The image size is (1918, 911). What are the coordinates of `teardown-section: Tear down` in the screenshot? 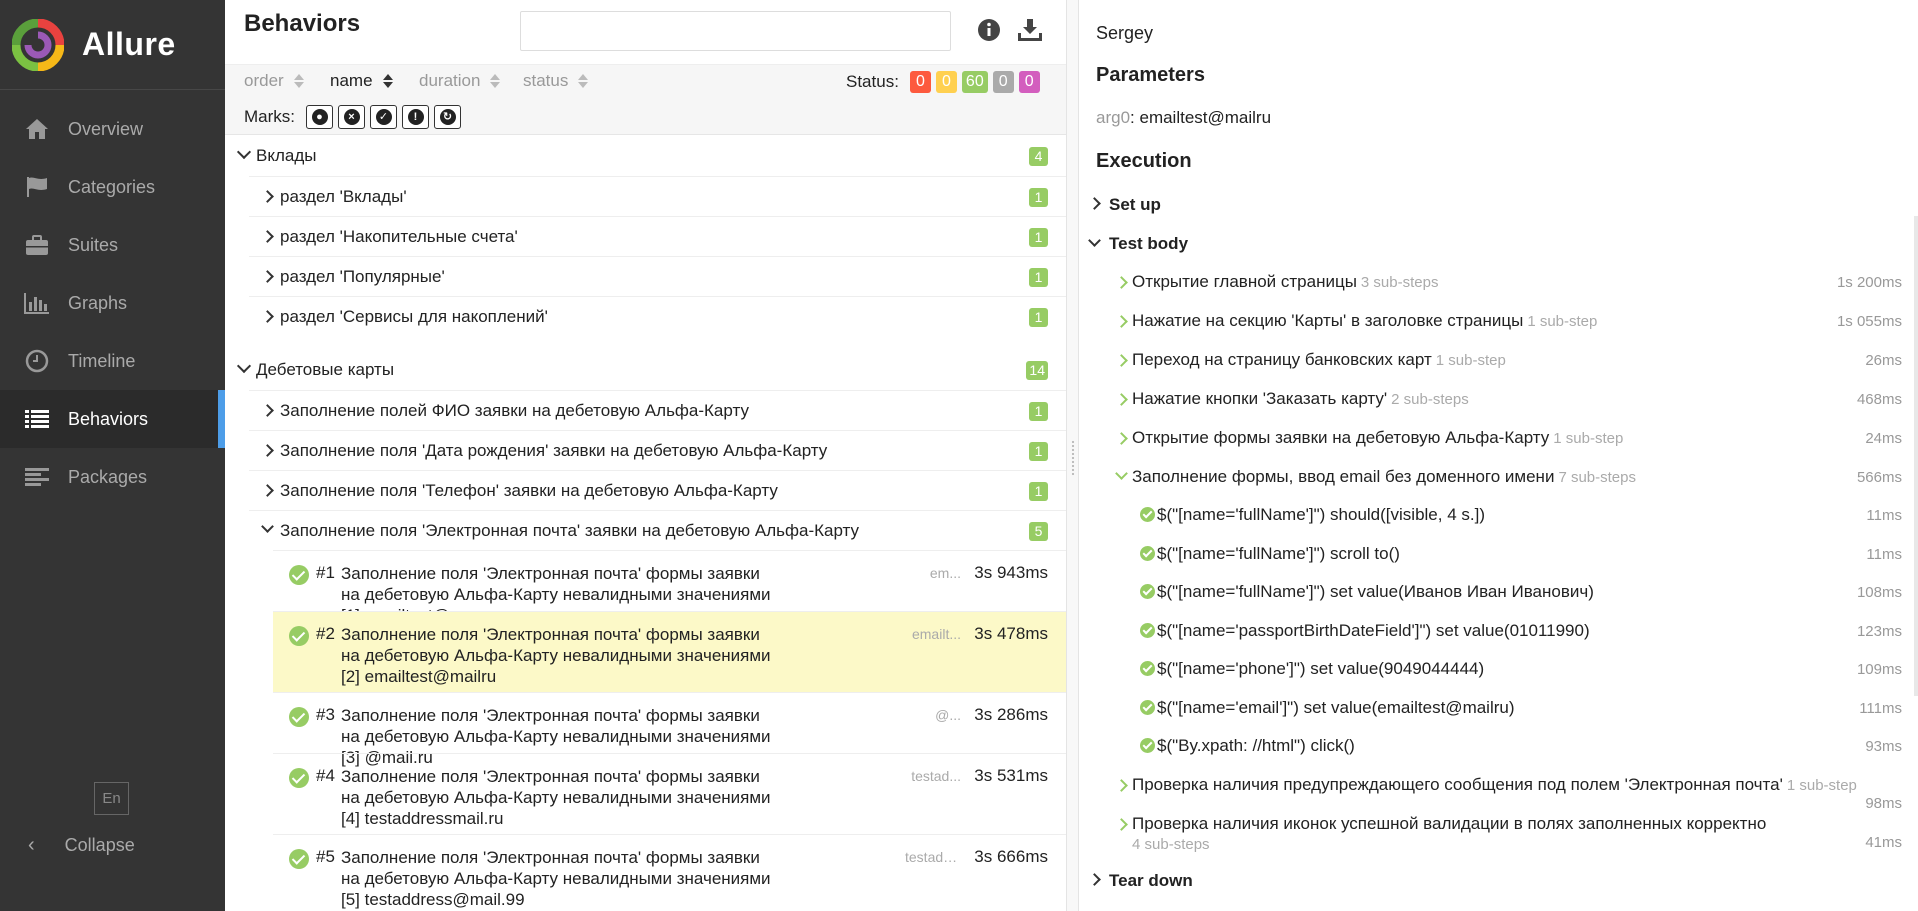 It's located at (1140, 881).